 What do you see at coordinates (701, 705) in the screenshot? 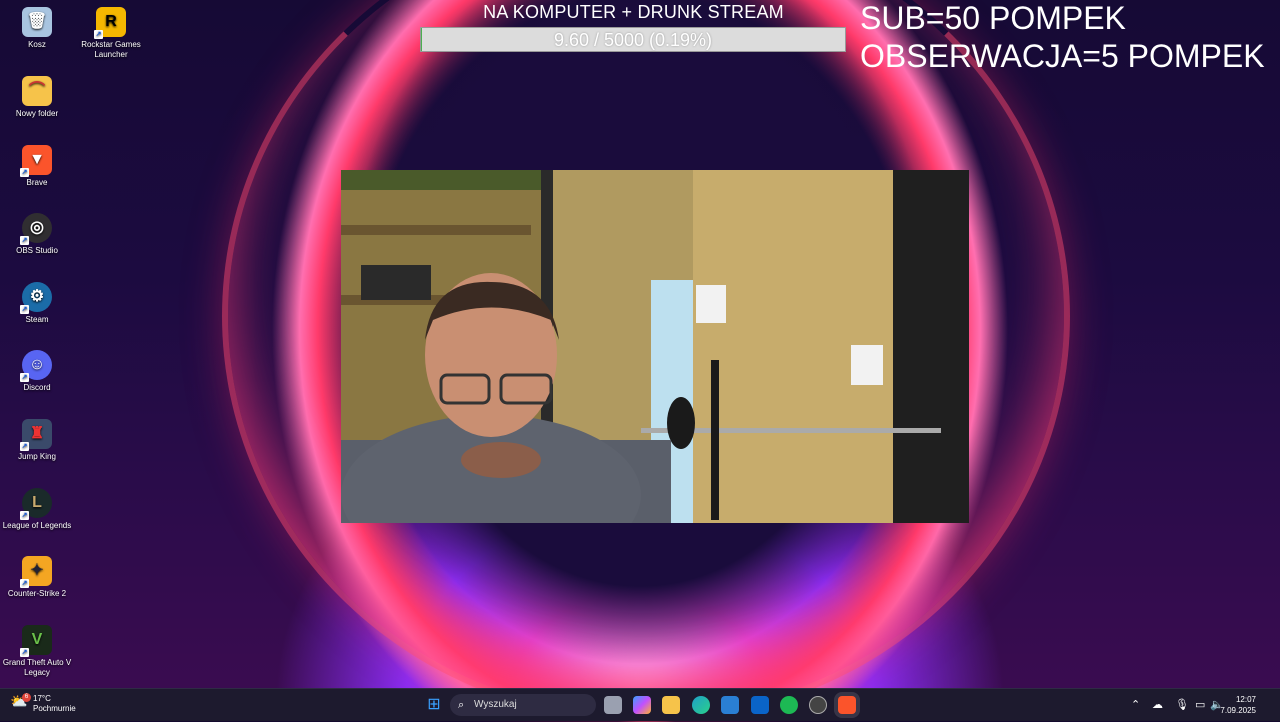
I see `edge-icon` at bounding box center [701, 705].